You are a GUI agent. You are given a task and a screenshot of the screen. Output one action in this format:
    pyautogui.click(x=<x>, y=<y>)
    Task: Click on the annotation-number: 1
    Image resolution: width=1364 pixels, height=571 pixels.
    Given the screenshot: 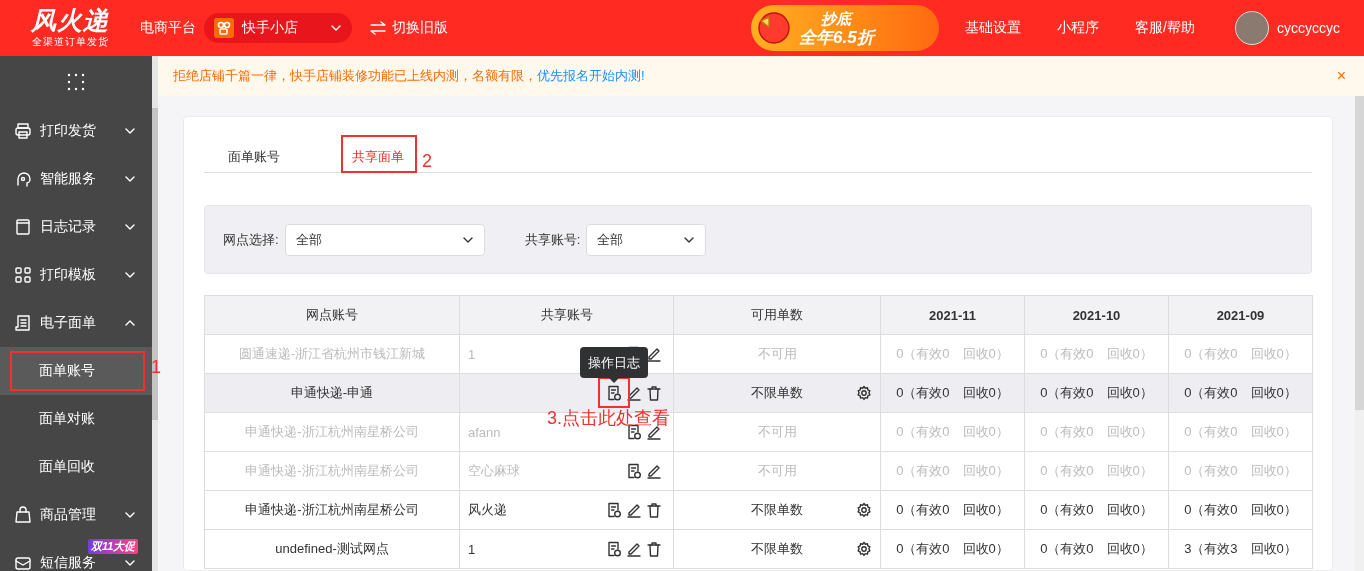 What is the action you would take?
    pyautogui.click(x=156, y=367)
    